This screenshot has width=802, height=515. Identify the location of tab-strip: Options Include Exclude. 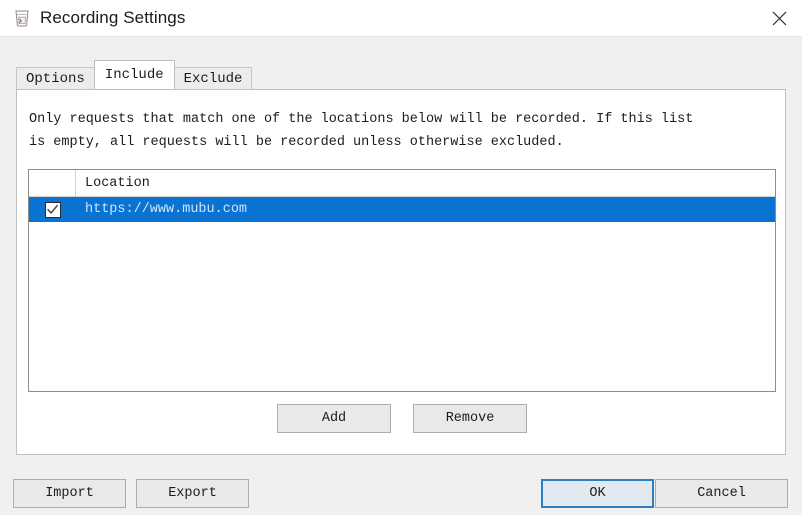
(134, 74).